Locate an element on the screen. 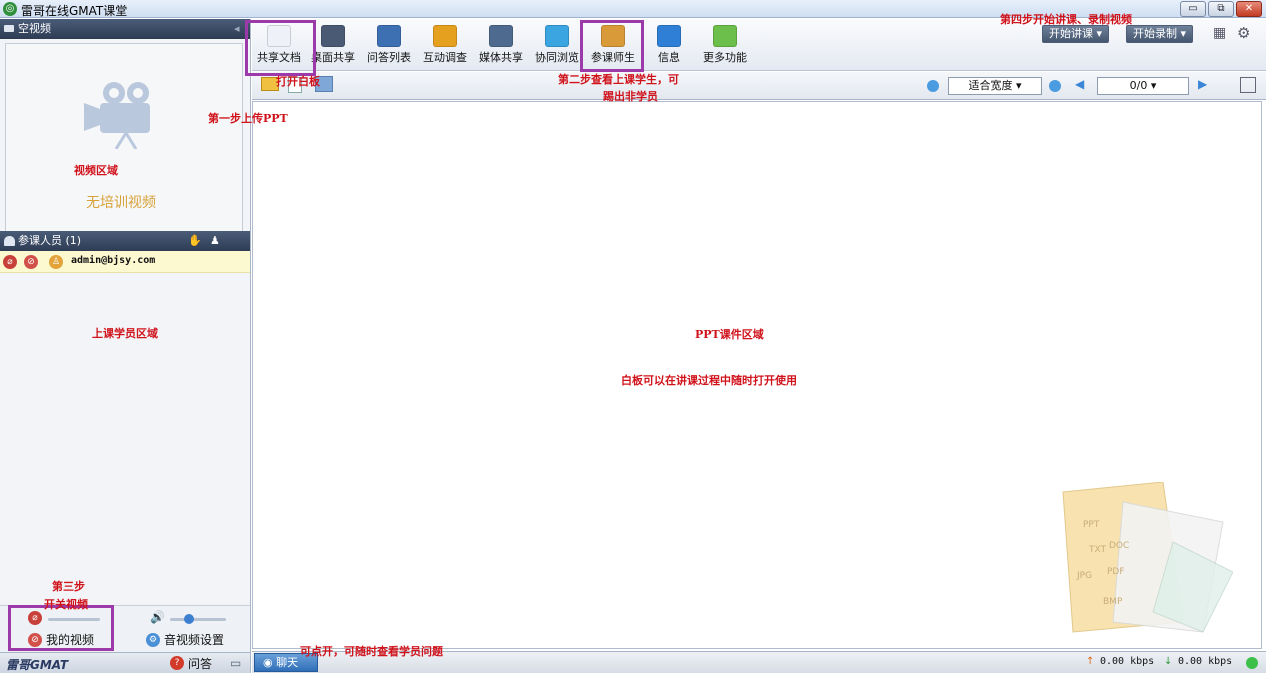 The height and width of the screenshot is (673, 1266). chat-label: 聊天 is located at coordinates (287, 662).